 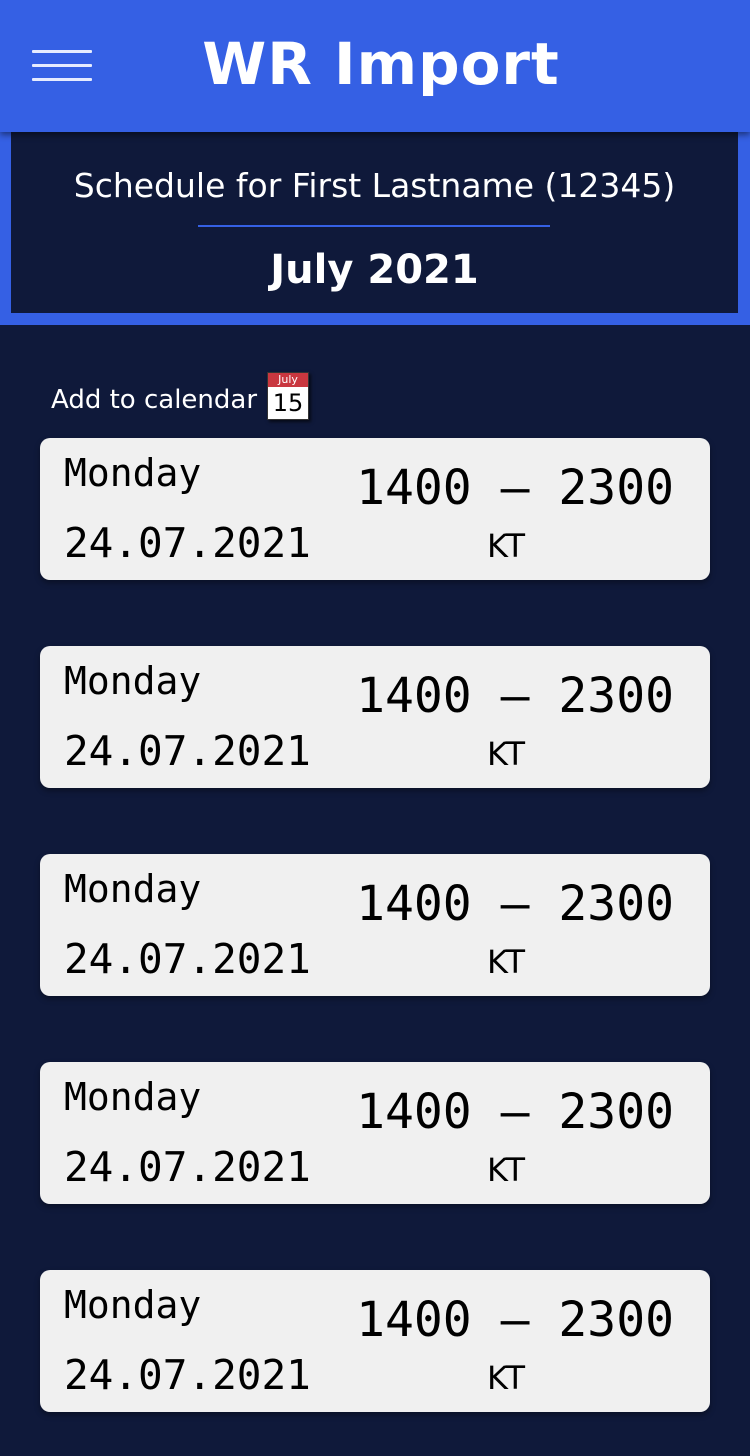 I want to click on schedule-owner-title: Schedule for First Lastname (12345), so click(x=374, y=185).